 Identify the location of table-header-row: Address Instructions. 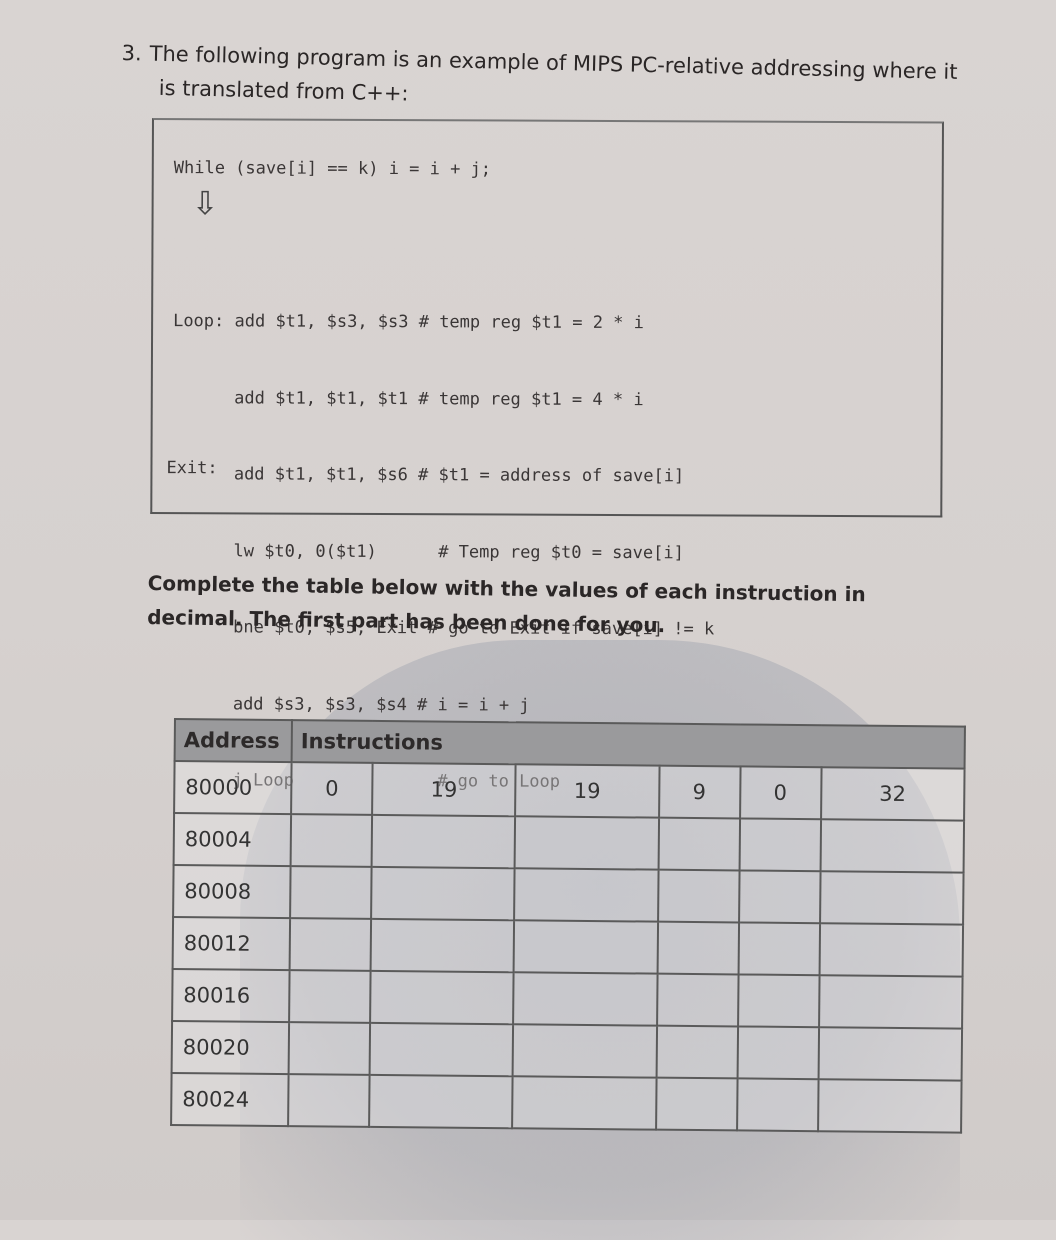
(569, 744).